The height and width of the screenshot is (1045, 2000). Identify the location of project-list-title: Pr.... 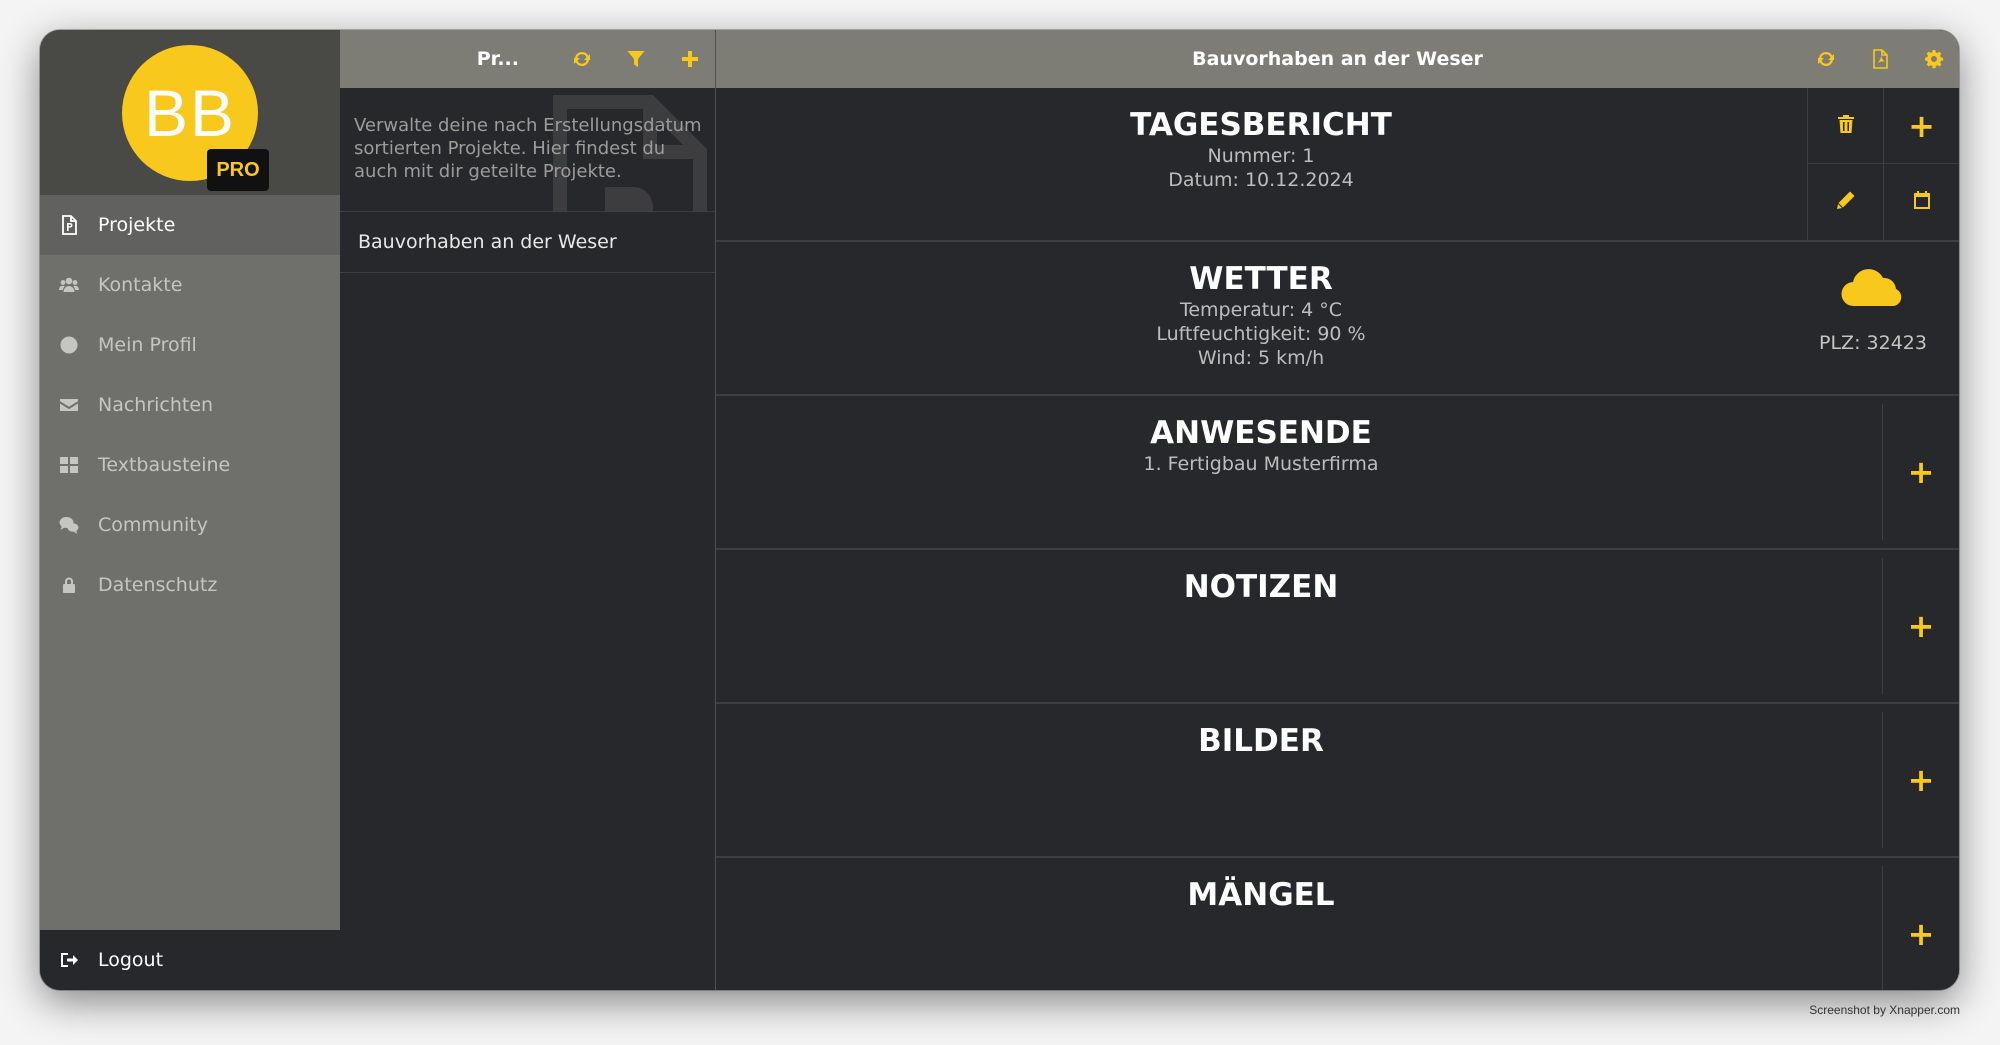
(497, 59).